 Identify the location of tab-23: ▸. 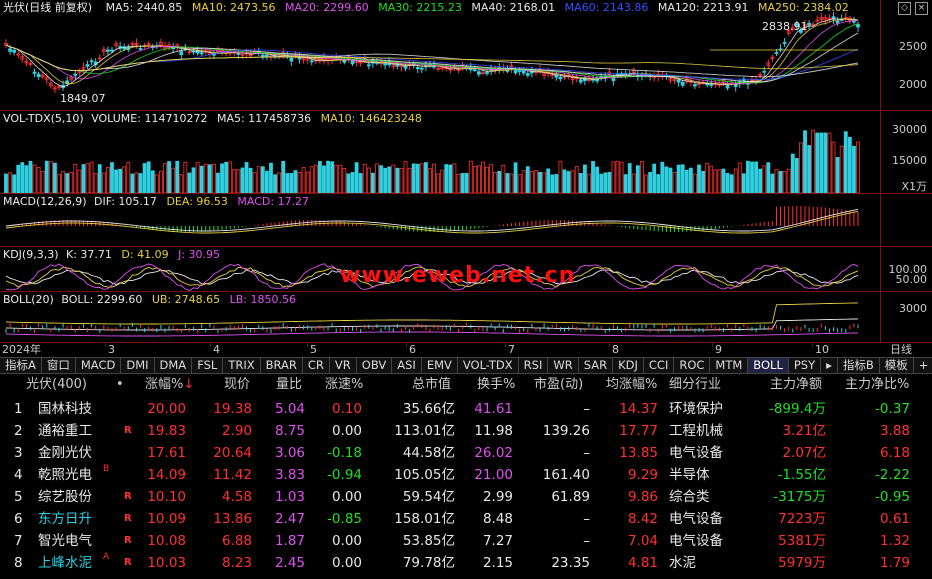
(829, 365).